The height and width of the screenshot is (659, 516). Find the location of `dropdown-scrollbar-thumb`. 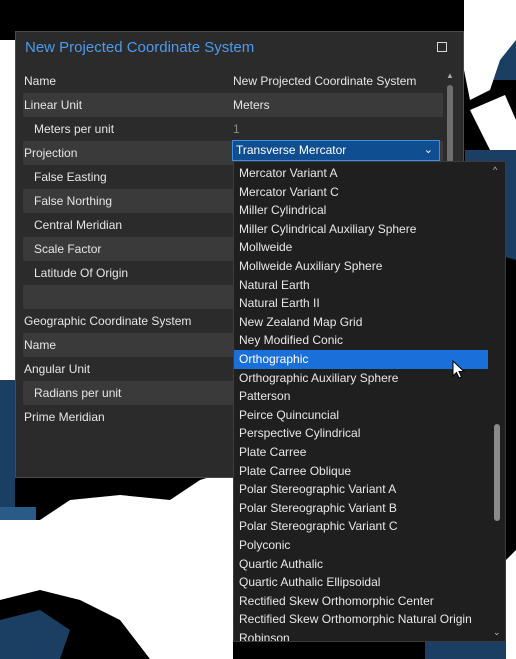

dropdown-scrollbar-thumb is located at coordinates (497, 472).